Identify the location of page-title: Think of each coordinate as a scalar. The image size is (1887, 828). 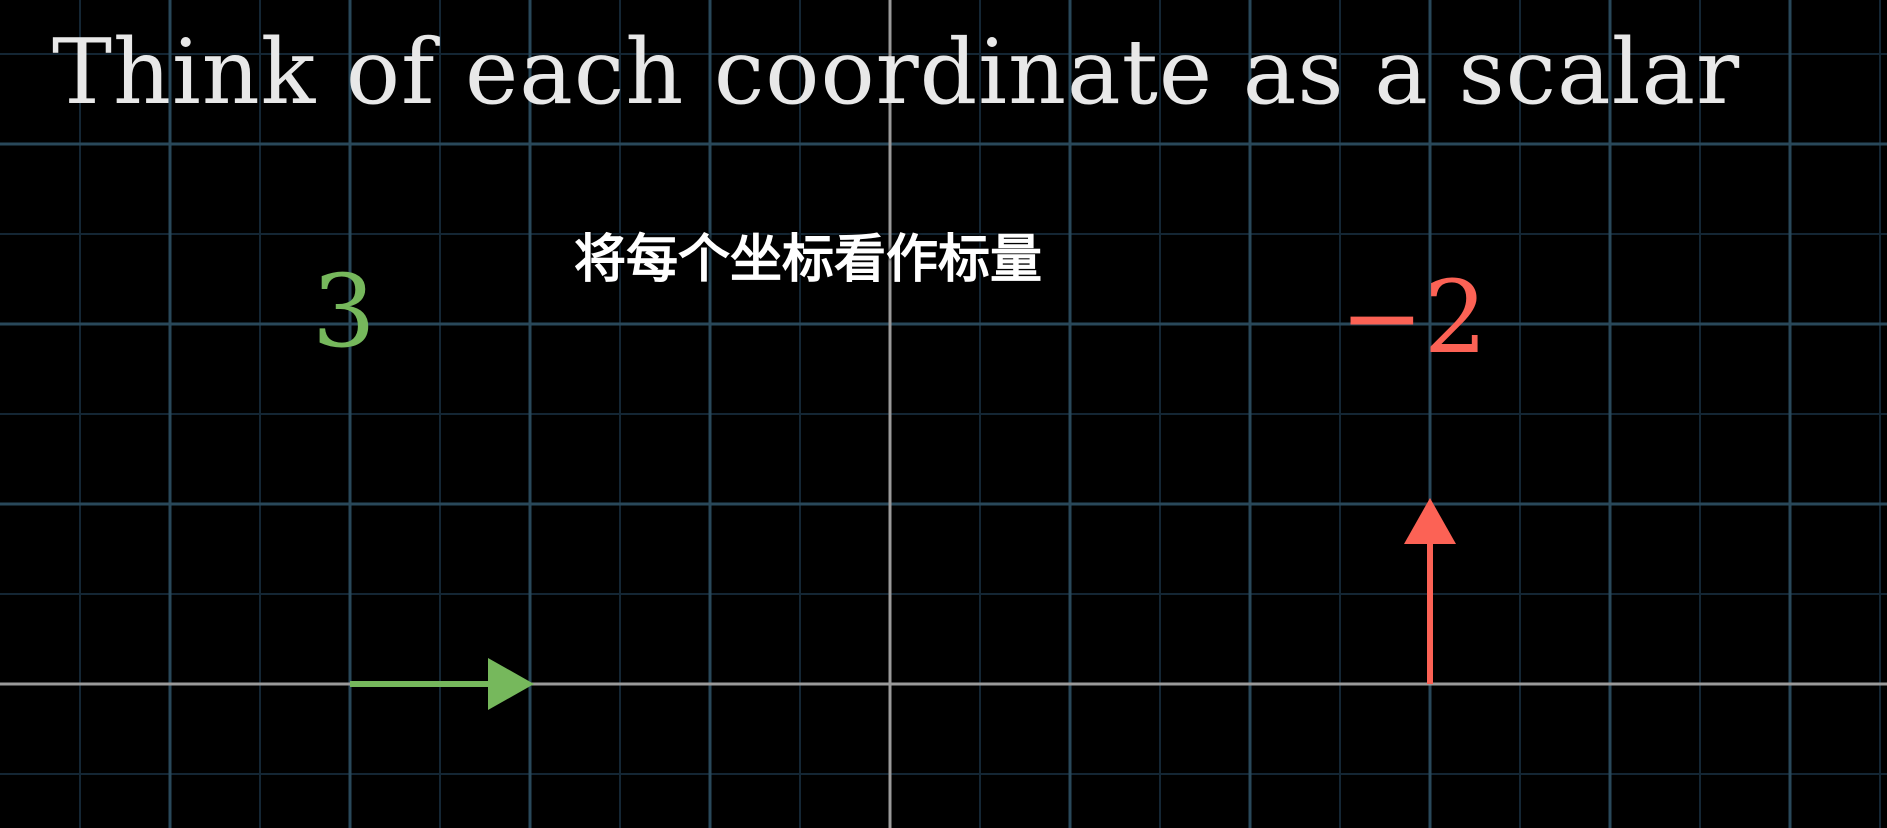
(896, 72).